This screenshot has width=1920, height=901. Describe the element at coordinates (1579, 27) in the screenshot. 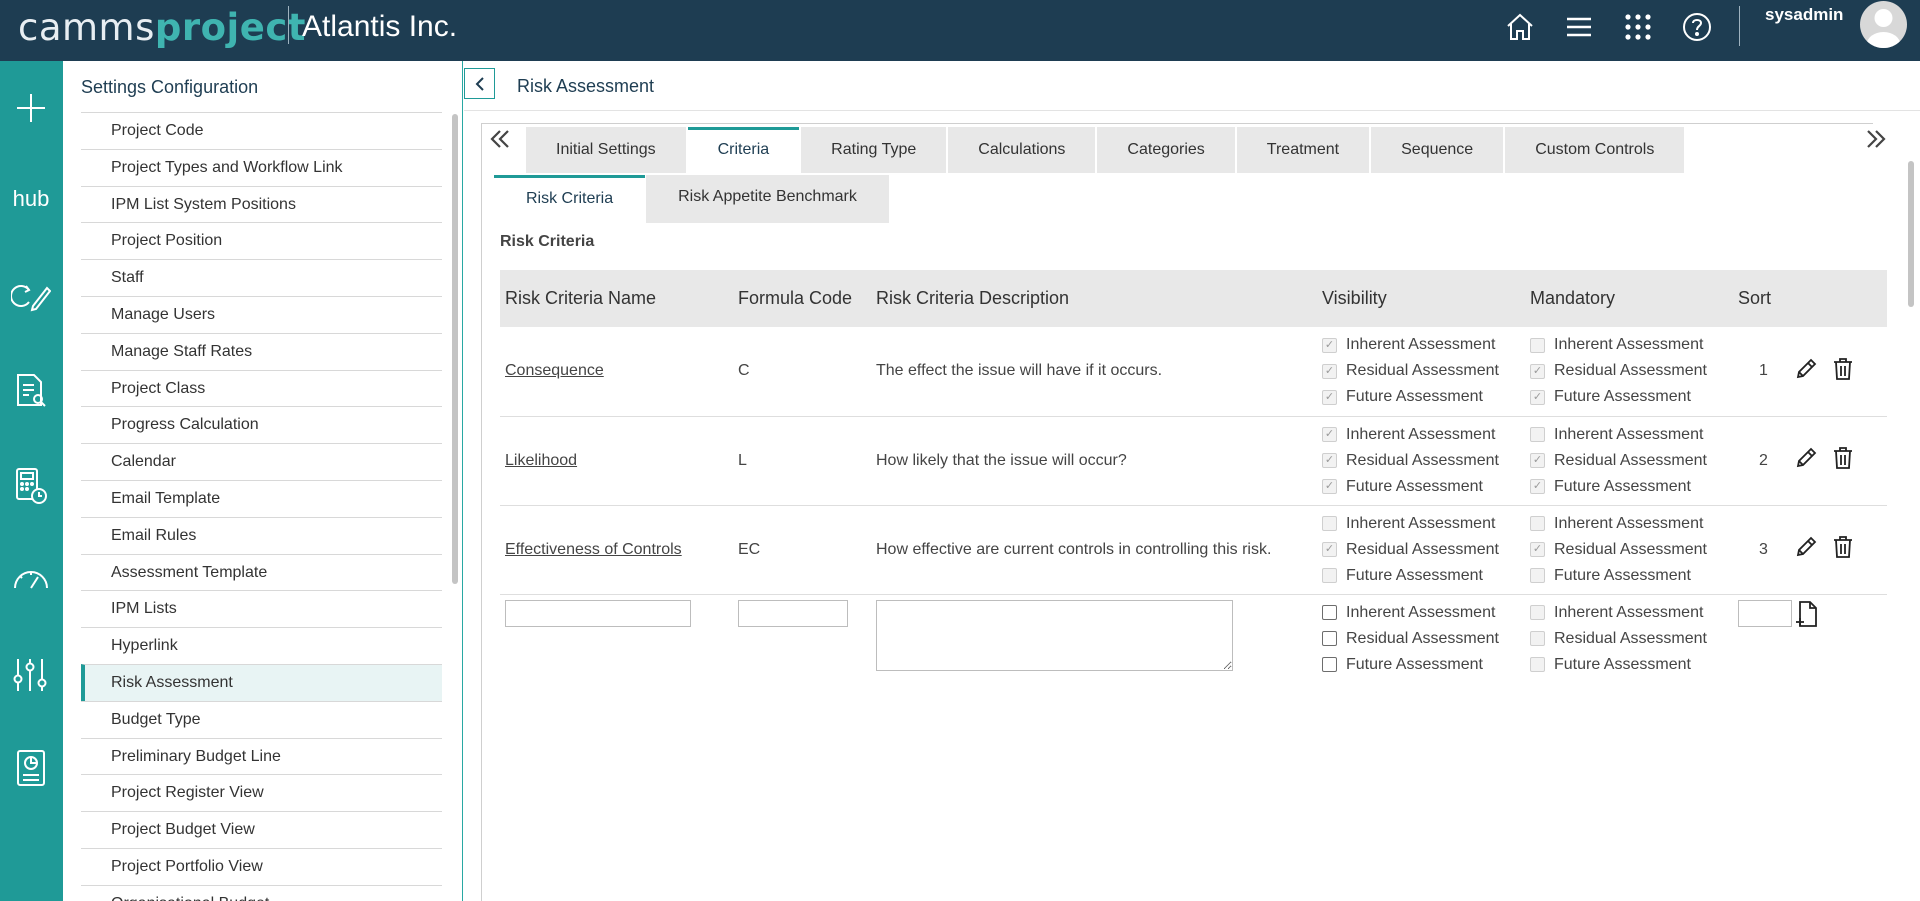

I see `menu-icon` at that location.